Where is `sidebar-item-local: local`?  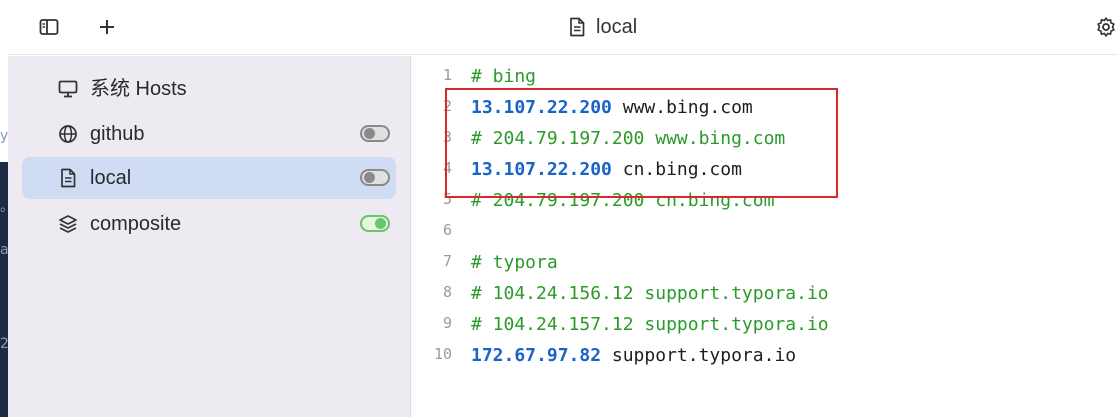
sidebar-item-local: local is located at coordinates (209, 178).